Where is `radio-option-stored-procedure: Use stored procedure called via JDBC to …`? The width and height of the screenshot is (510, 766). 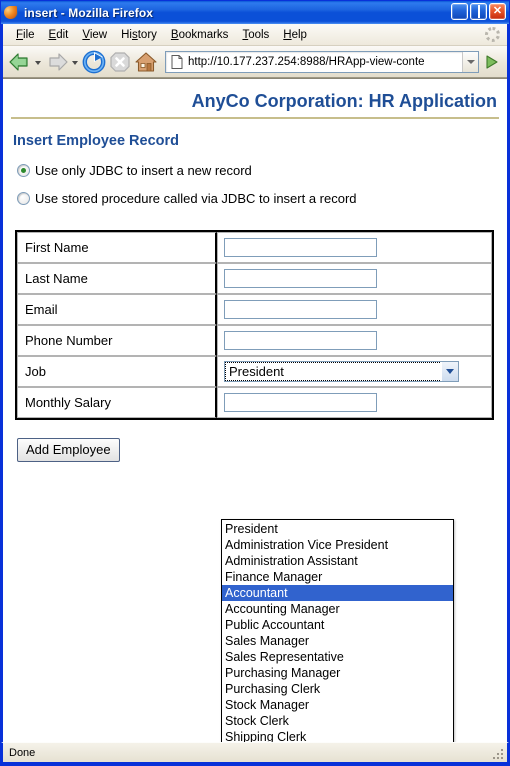 radio-option-stored-procedure: Use stored procedure called via JDBC to … is located at coordinates (255, 192).